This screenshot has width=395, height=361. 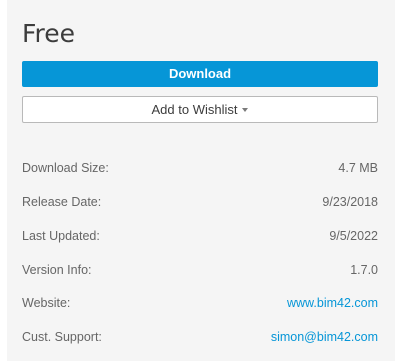 I want to click on add-to-wishlist-button: Add to Wishlist, so click(x=200, y=109).